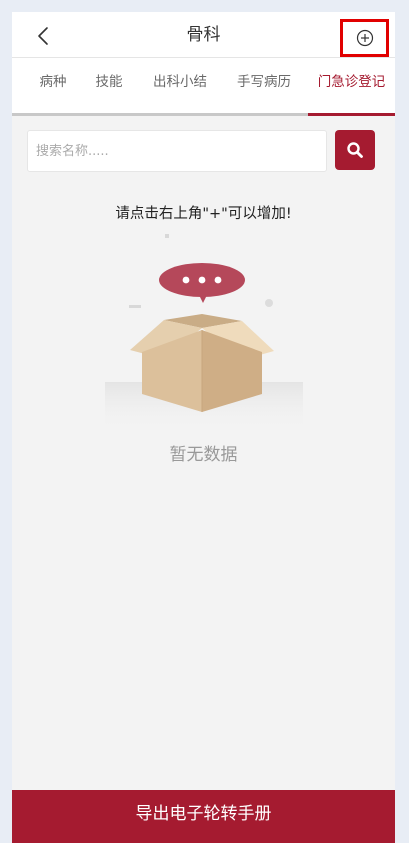  I want to click on nav-header: 骨科, so click(203, 35).